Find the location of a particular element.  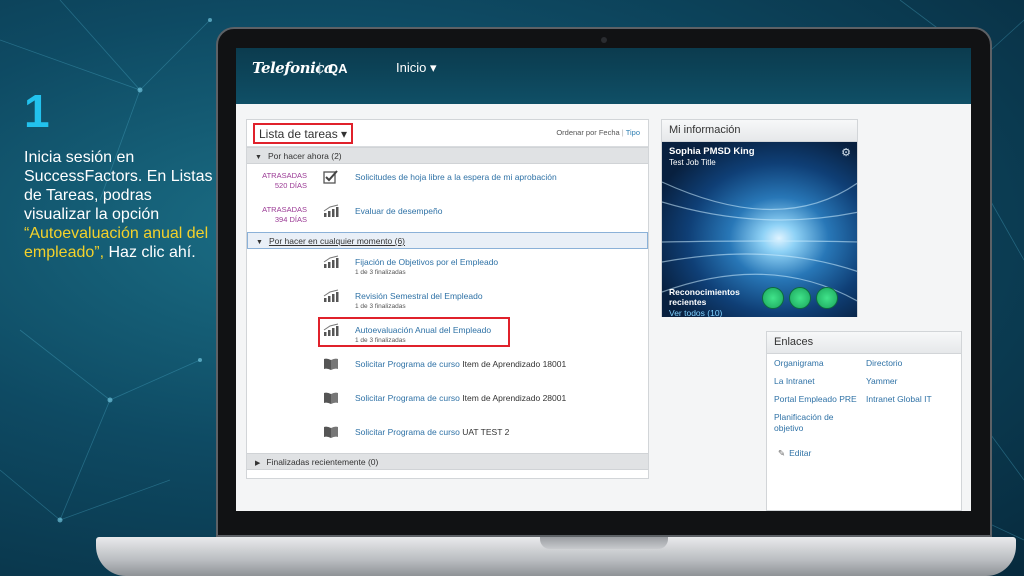

link-goal-planning: Planificación de objetivo is located at coordinates (814, 423).